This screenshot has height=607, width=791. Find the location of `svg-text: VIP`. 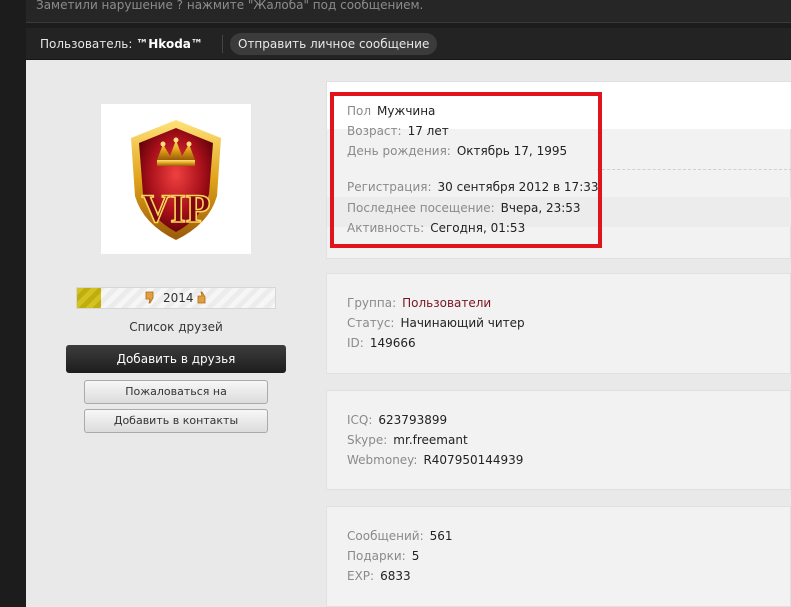

svg-text: VIP is located at coordinates (176, 208).